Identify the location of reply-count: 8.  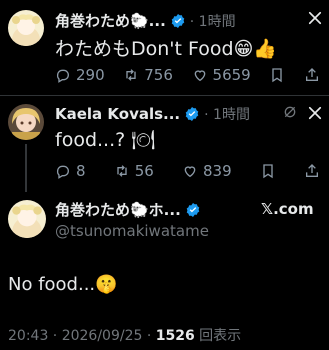
(81, 171).